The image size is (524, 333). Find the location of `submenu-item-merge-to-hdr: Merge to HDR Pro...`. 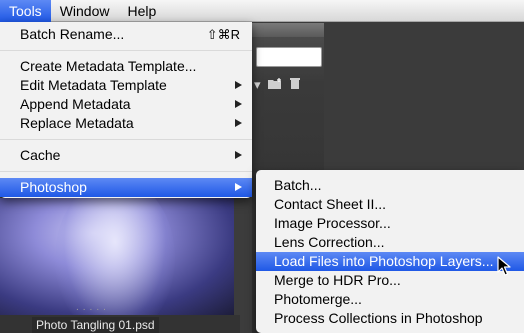

submenu-item-merge-to-hdr: Merge to HDR Pro... is located at coordinates (390, 280).